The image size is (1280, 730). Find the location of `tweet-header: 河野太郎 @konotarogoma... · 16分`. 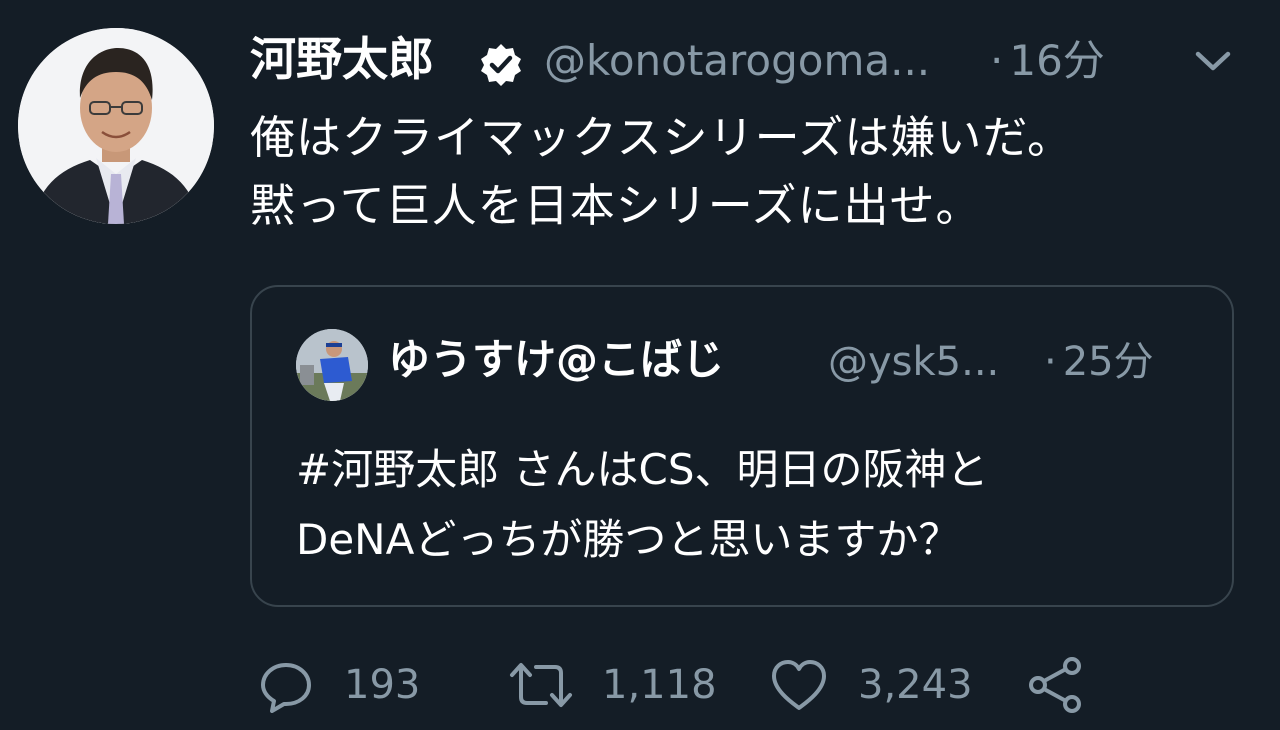

tweet-header: 河野太郎 @konotarogoma... · 16分 is located at coordinates (755, 59).